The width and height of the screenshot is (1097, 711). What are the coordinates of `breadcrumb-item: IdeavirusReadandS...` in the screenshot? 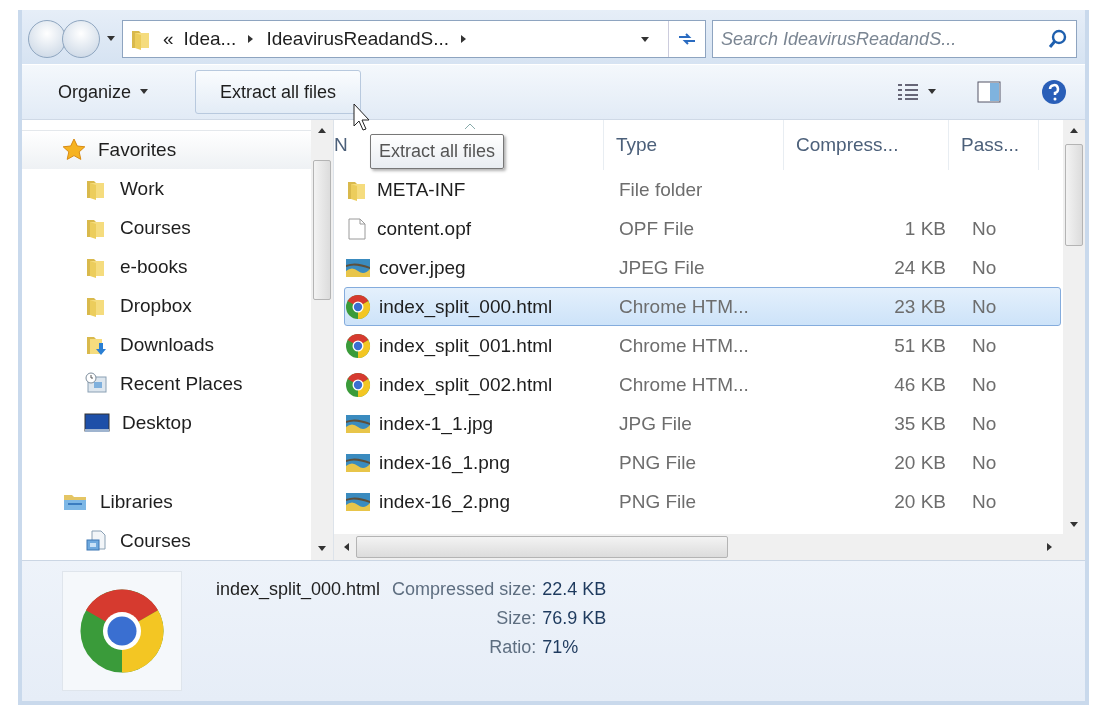 It's located at (358, 39).